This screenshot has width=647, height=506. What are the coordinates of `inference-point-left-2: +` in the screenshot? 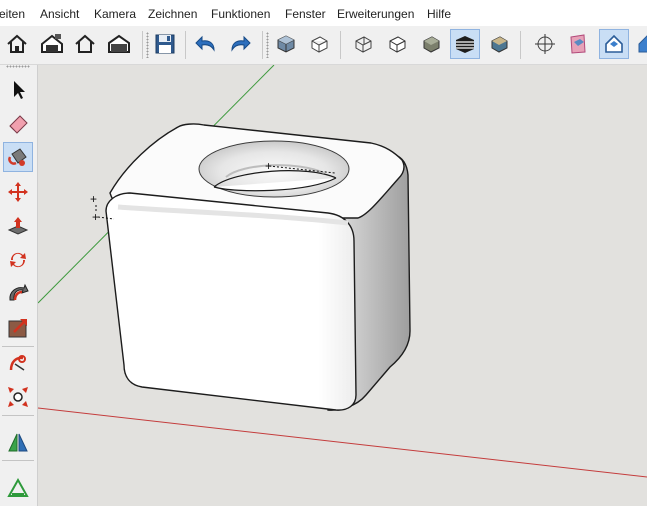 It's located at (95, 217).